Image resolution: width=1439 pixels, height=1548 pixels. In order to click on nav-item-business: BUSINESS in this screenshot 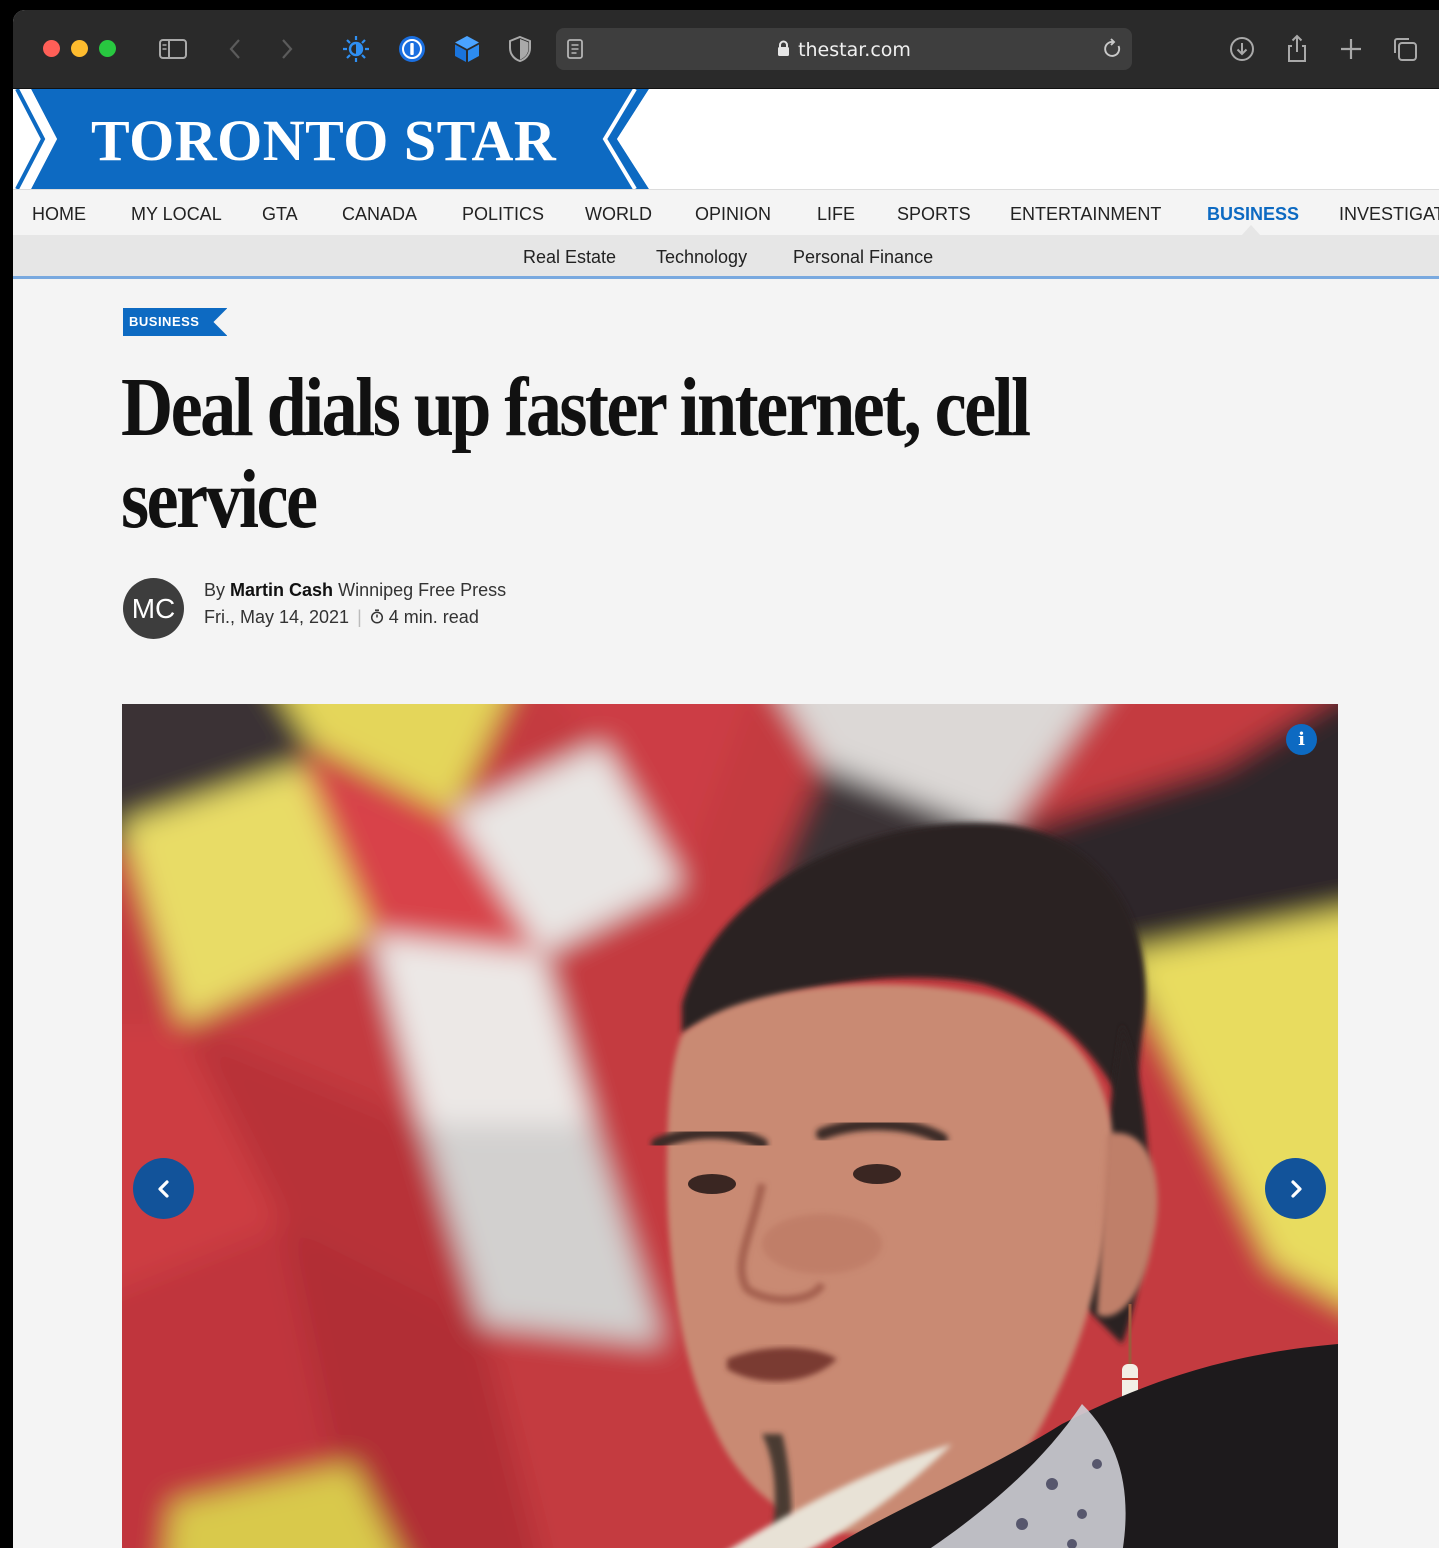, I will do `click(1253, 214)`.